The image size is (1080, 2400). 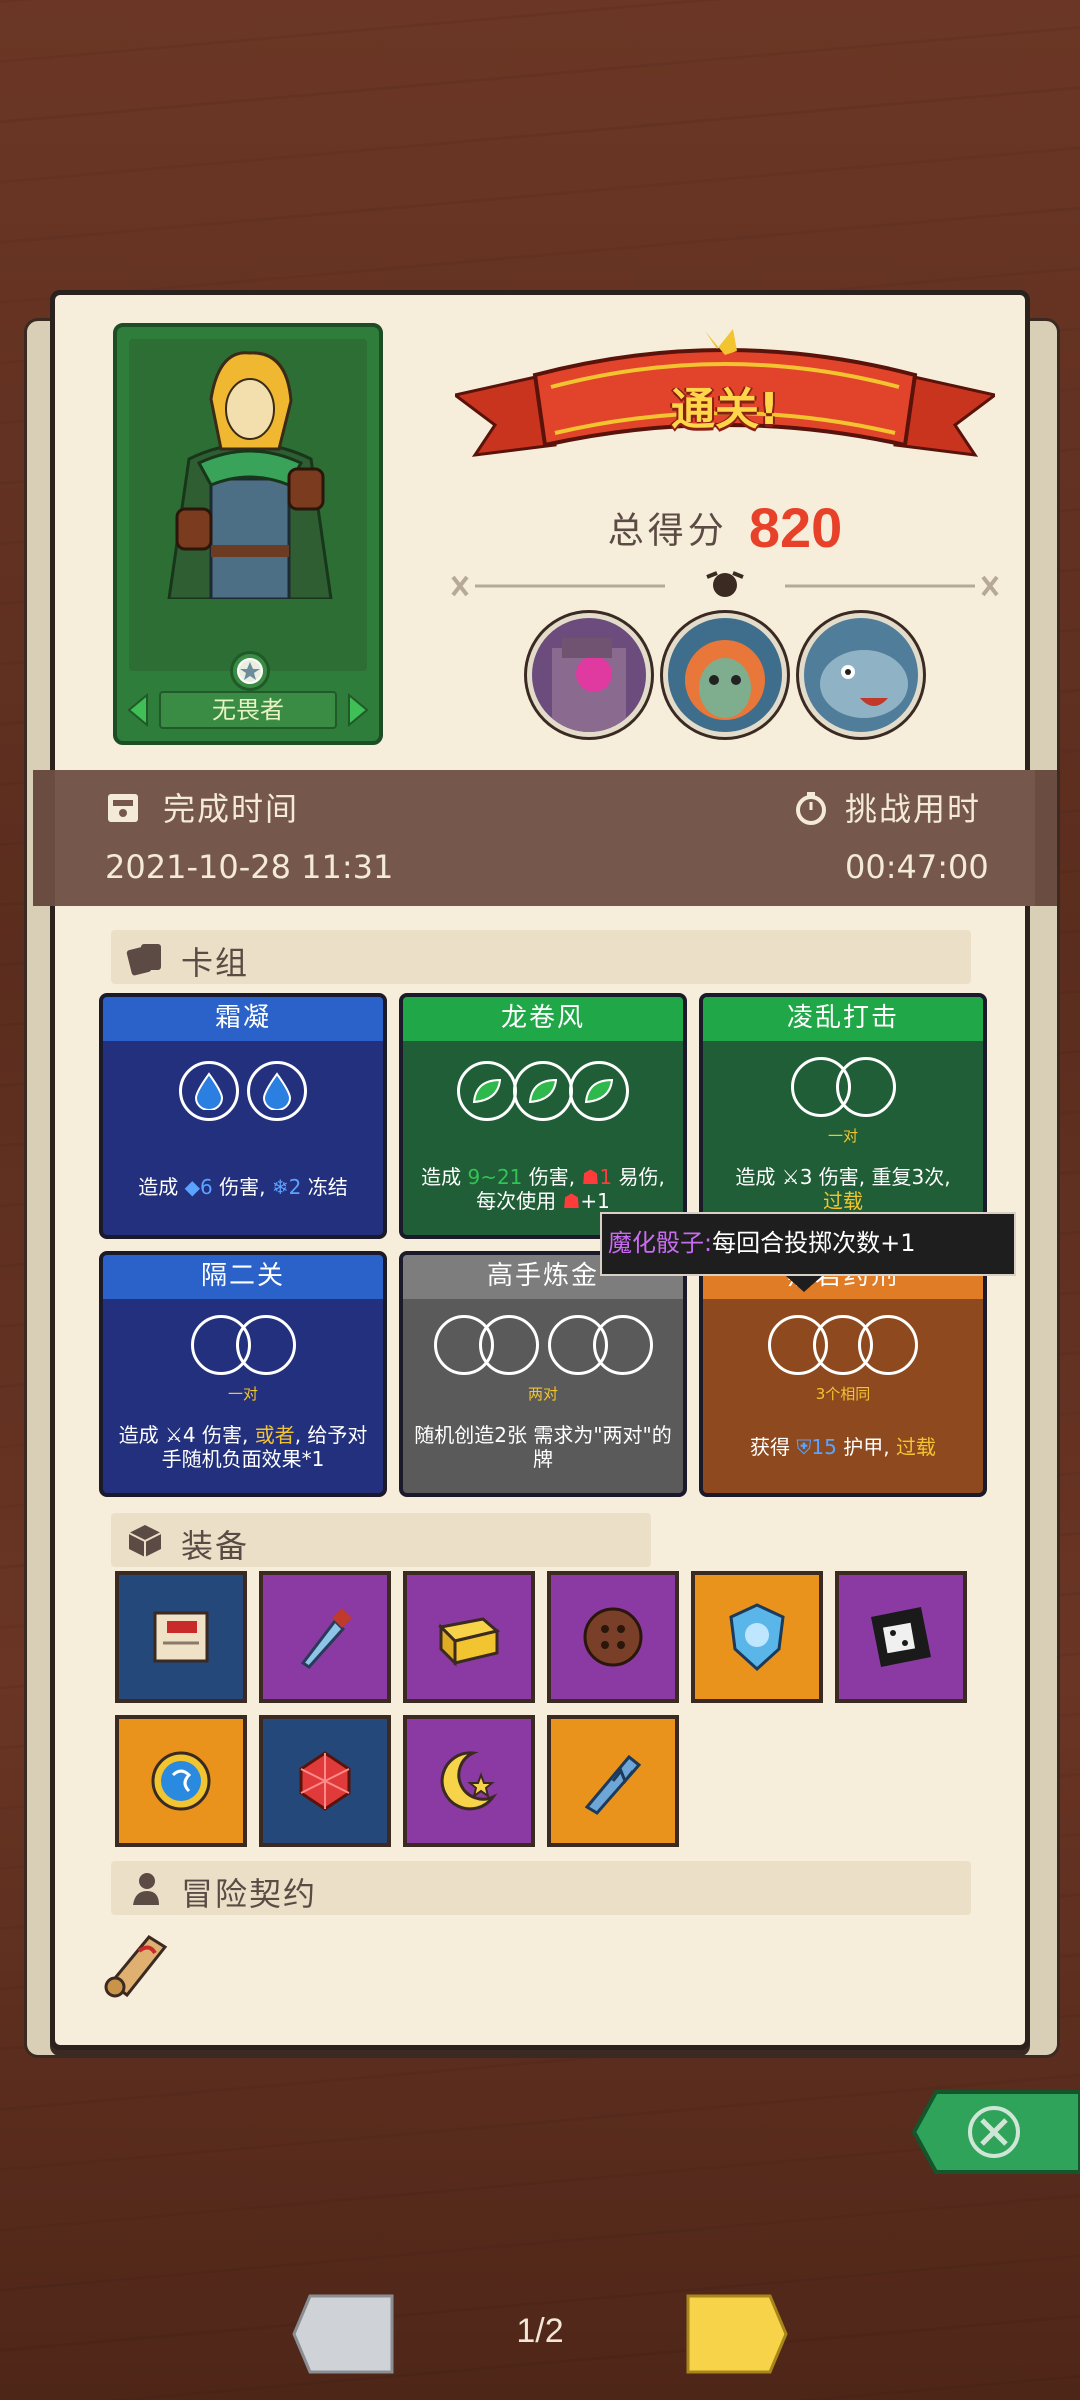 I want to click on ice-shield-icon, so click(x=757, y=1637).